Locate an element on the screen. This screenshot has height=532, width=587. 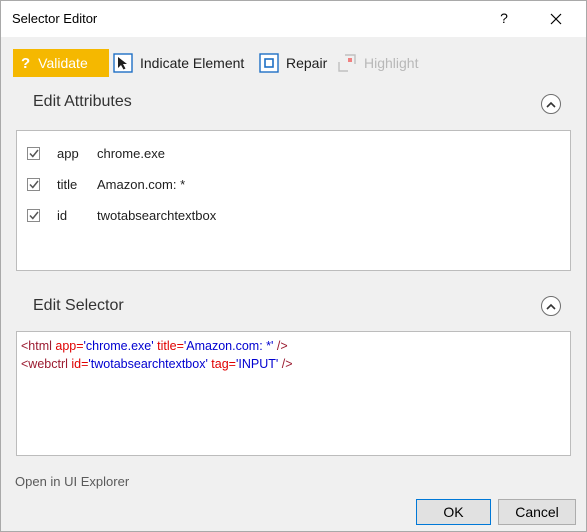
attribute-checkbox-app is located at coordinates (33, 153).